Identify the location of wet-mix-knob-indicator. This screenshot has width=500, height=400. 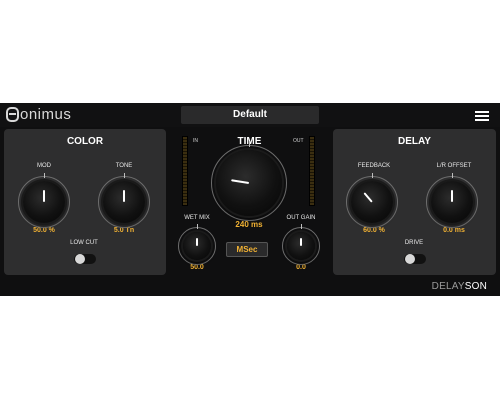
(197, 242).